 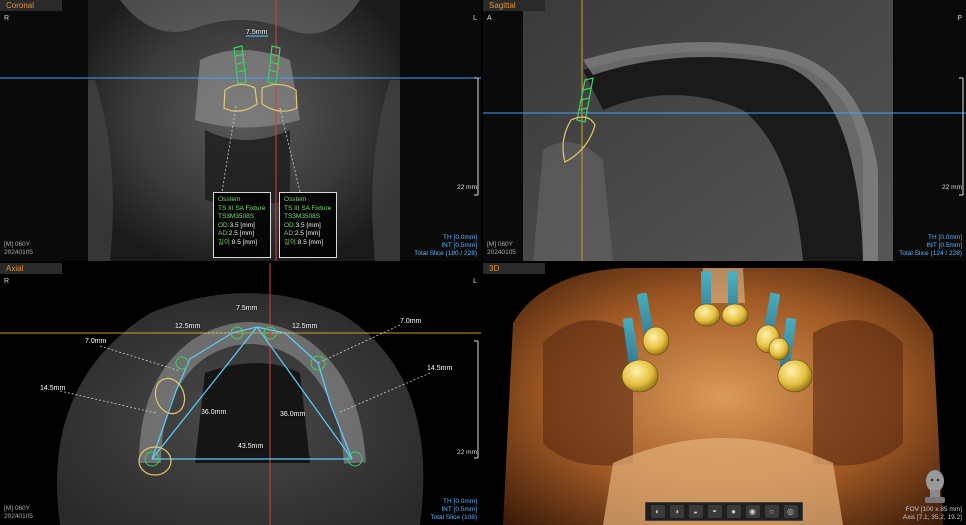 What do you see at coordinates (771, 511) in the screenshot?
I see `view-preset-button-7: ○` at bounding box center [771, 511].